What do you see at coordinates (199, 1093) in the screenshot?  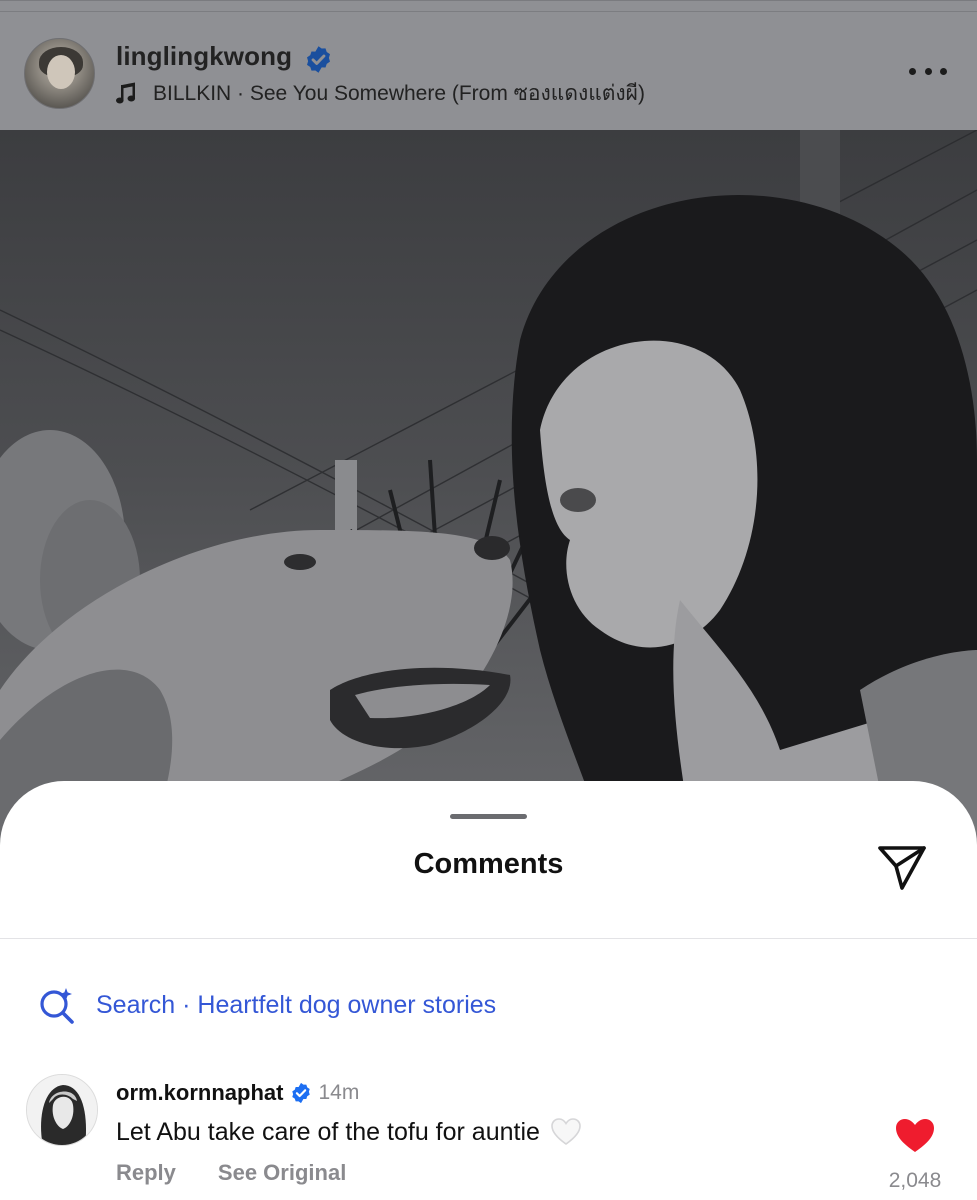 I see `commenter-username: orm.kornnaphat` at bounding box center [199, 1093].